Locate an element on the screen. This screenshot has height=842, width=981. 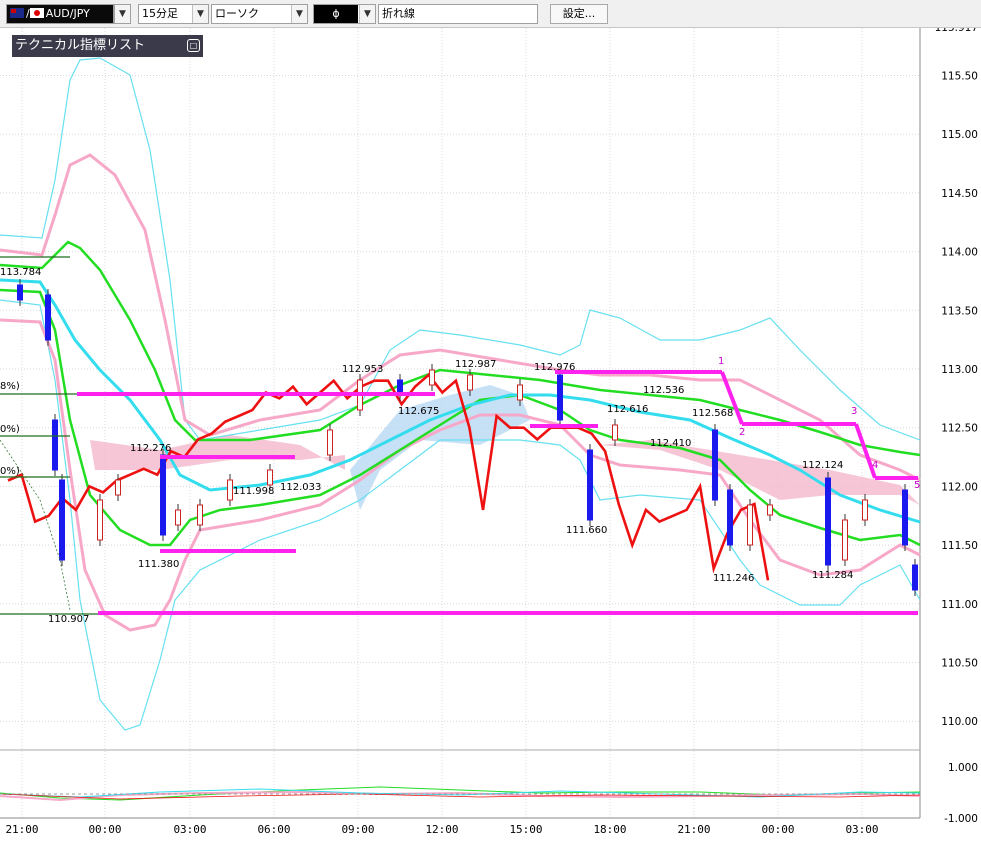
elliott-wave-number: 5 is located at coordinates (917, 485).